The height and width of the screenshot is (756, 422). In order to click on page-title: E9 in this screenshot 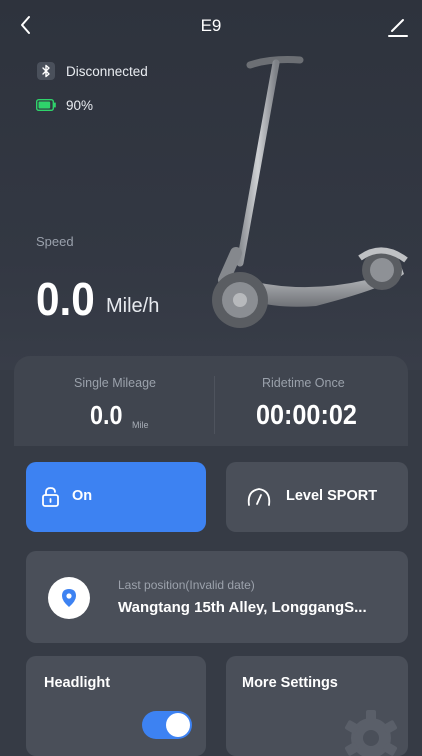, I will do `click(211, 25)`.